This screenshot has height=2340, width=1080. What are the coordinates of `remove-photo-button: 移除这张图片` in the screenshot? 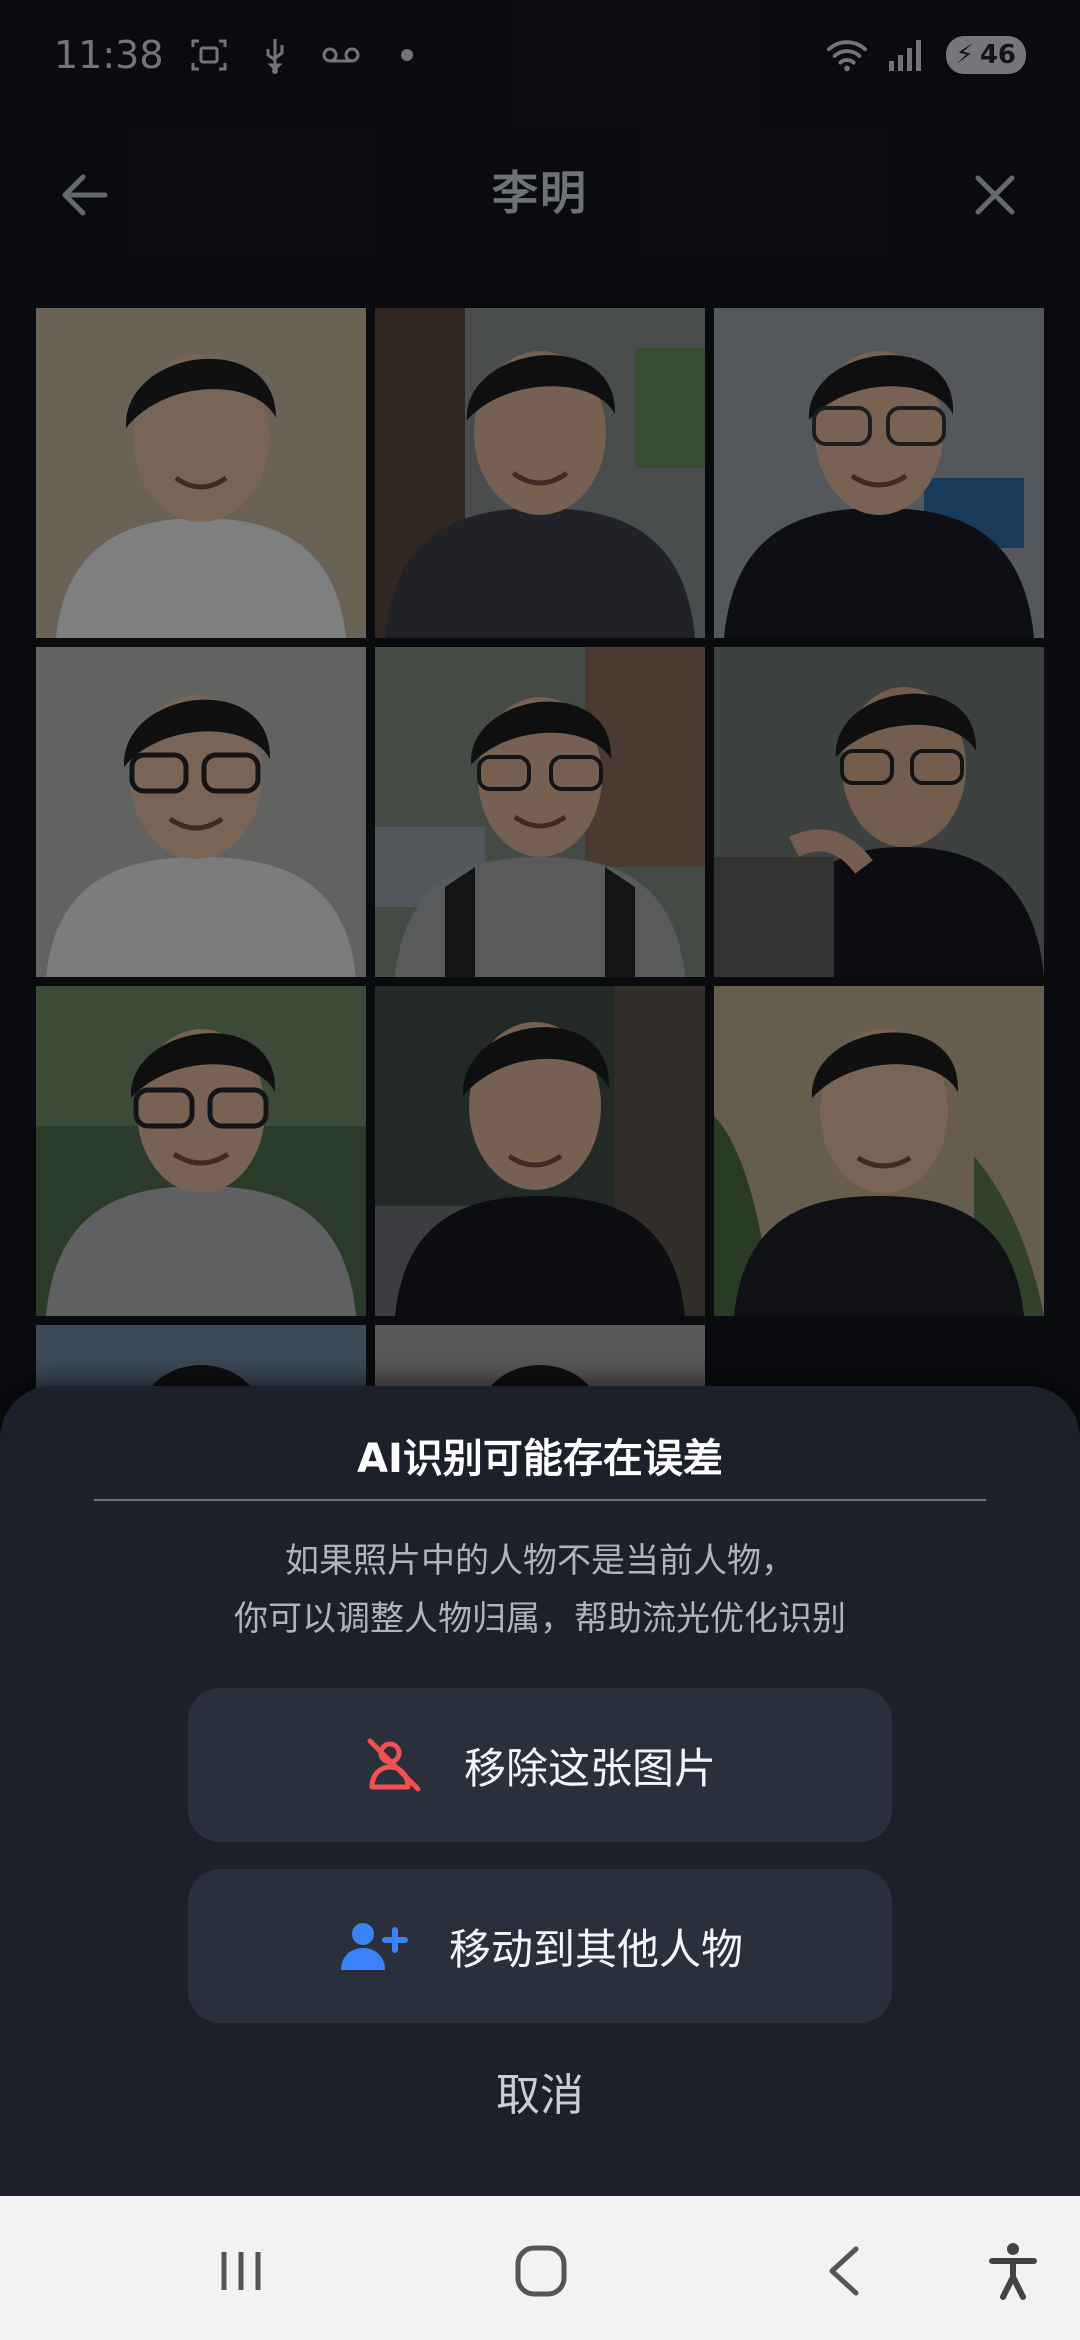 It's located at (540, 1765).